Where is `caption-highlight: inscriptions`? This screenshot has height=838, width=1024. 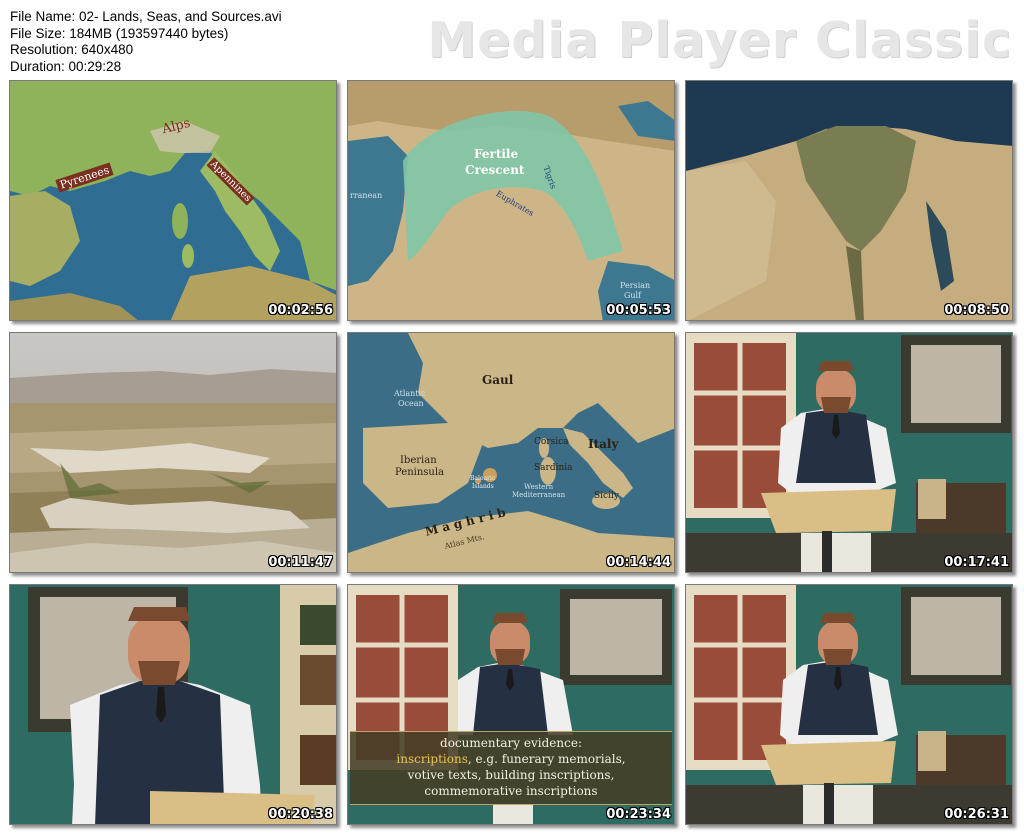
caption-highlight: inscriptions is located at coordinates (432, 759).